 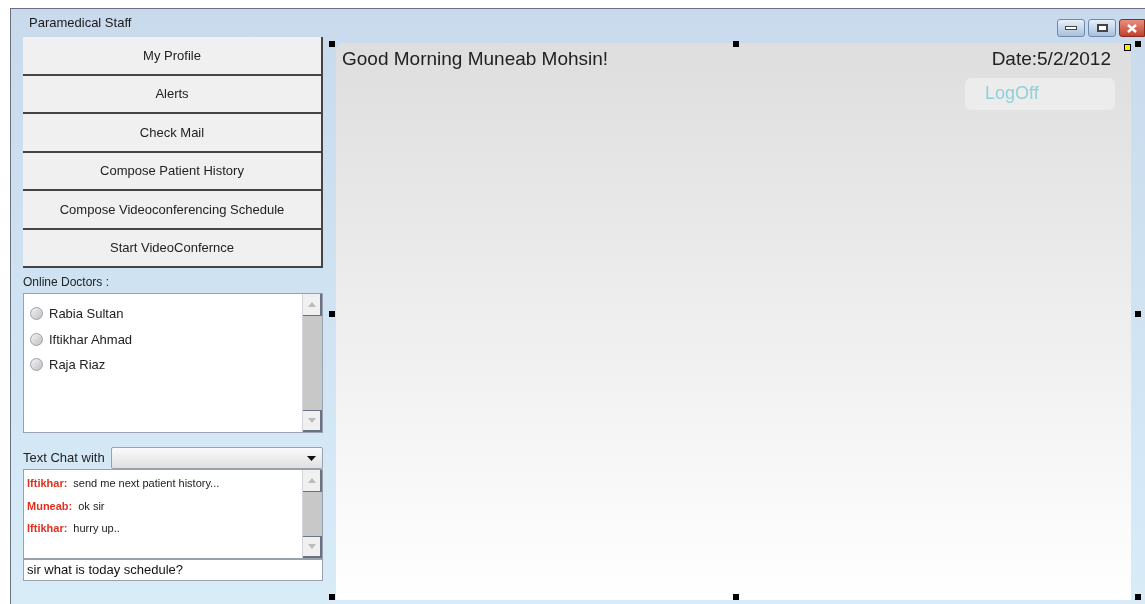 What do you see at coordinates (311, 458) in the screenshot?
I see `dropdown-caret-icon` at bounding box center [311, 458].